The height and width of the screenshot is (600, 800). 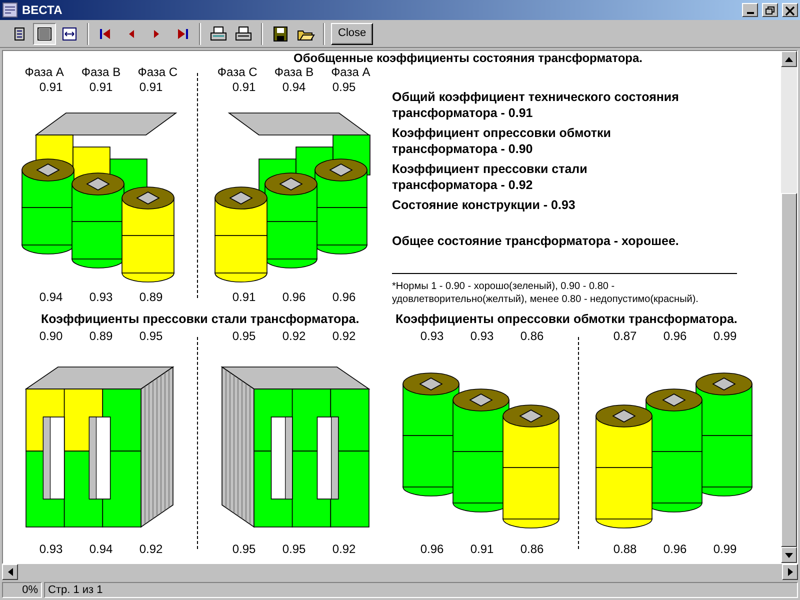 I want to click on fit-width-icon, so click(x=69, y=33).